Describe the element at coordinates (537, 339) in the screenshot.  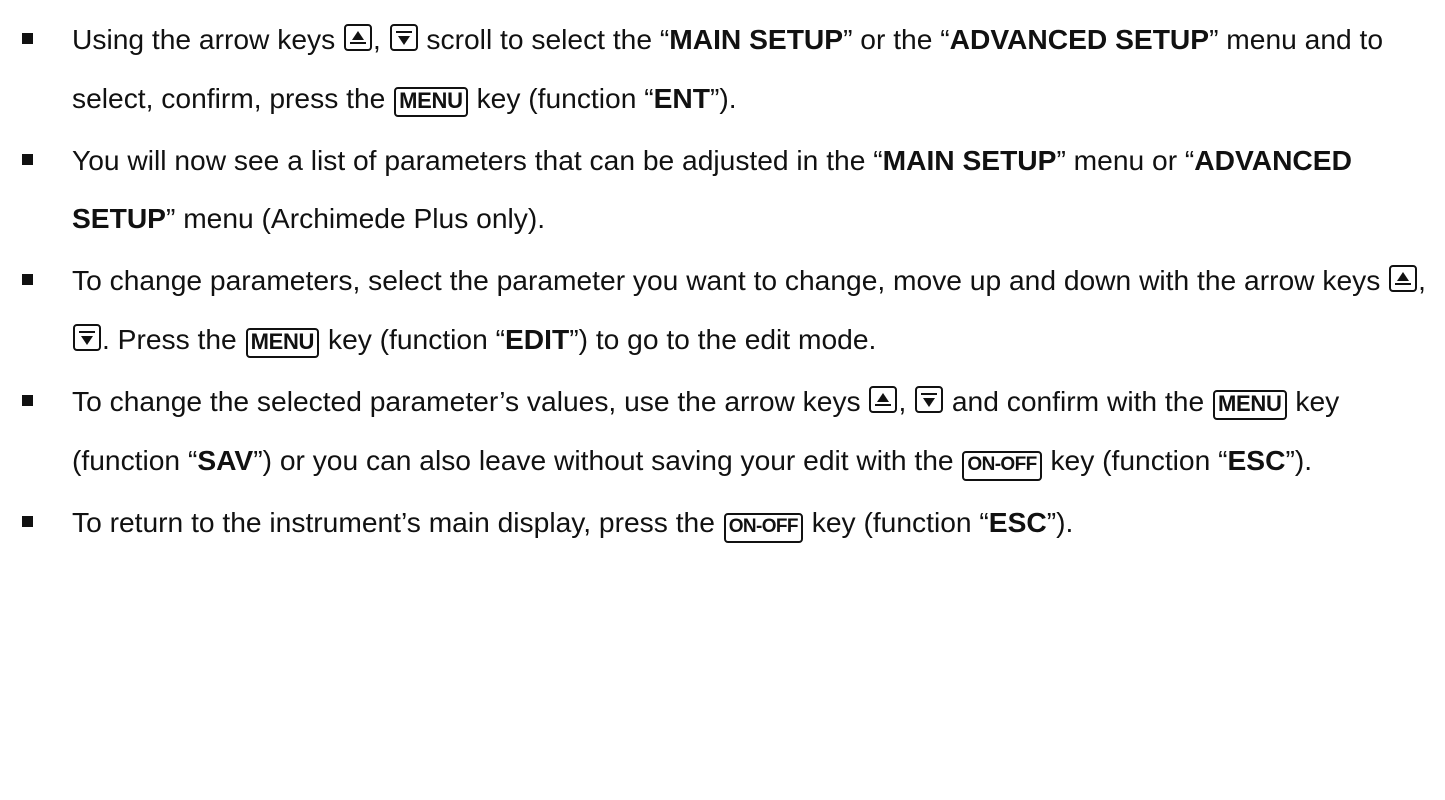
I see `emphasis: EDIT` at that location.